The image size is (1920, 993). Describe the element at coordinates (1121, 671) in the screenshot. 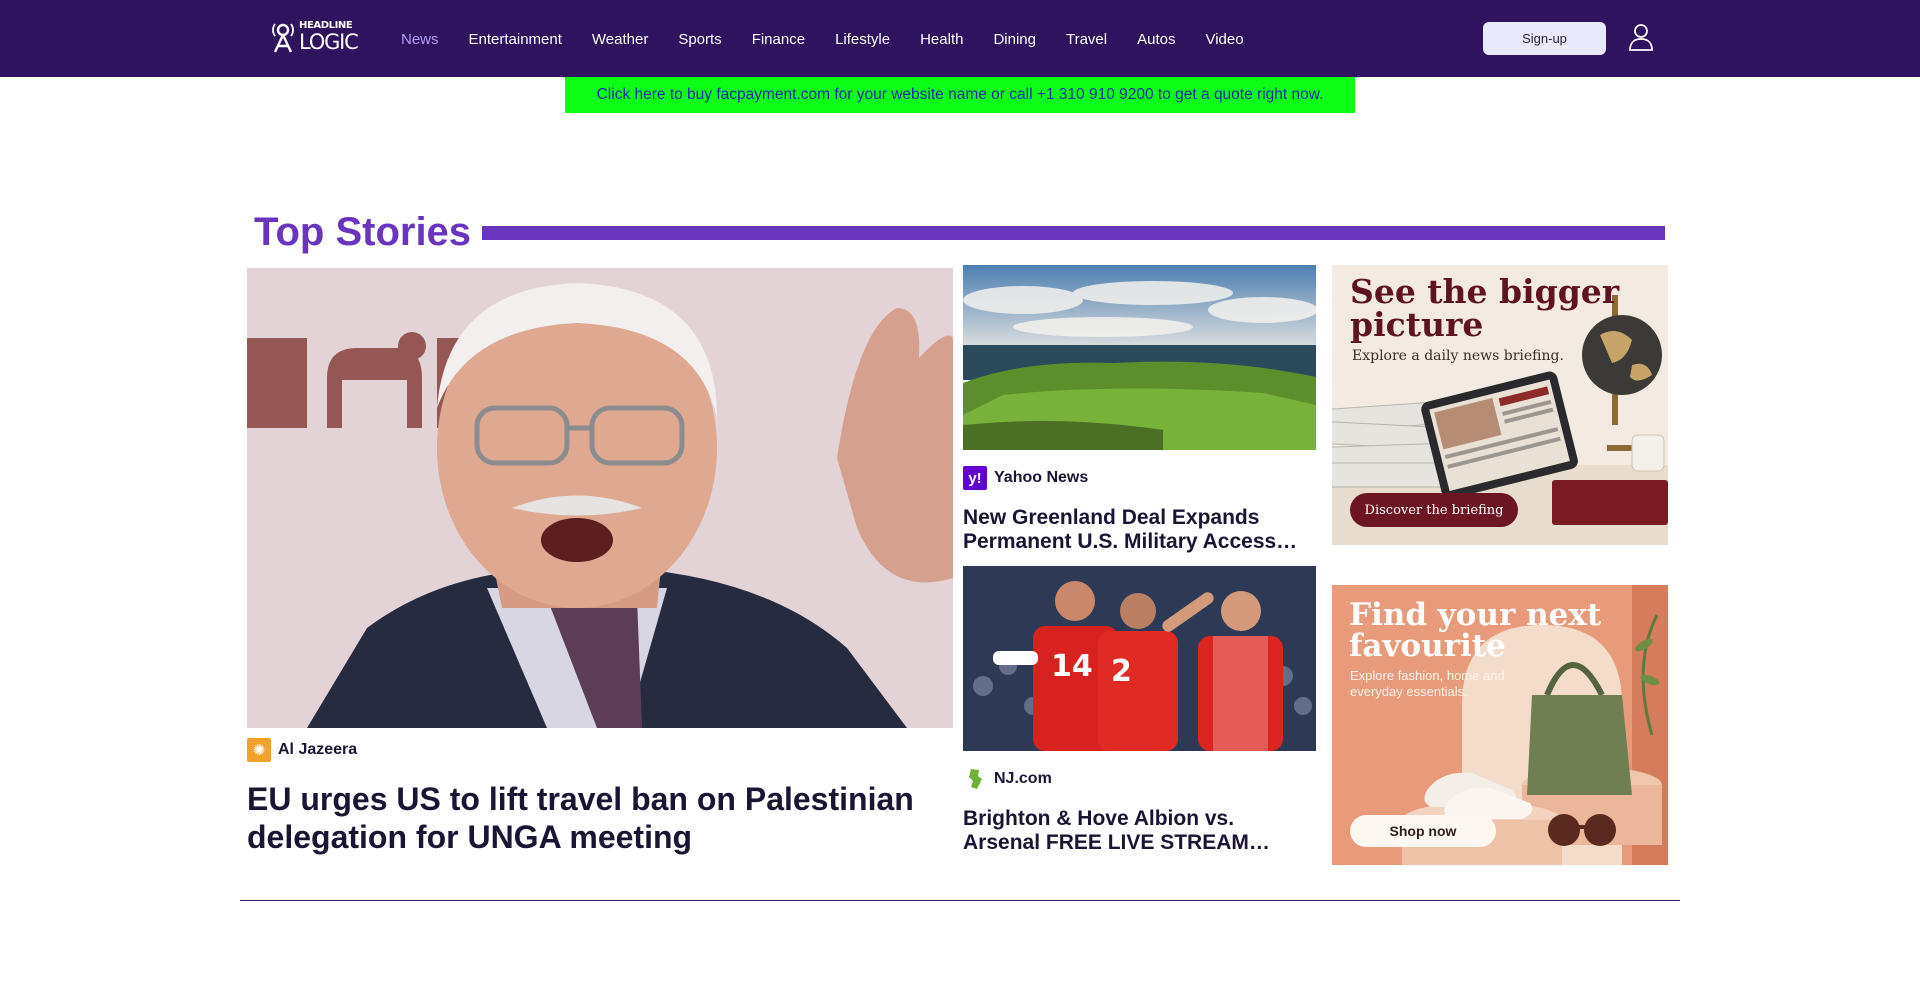

I see `svg-text: 2` at that location.